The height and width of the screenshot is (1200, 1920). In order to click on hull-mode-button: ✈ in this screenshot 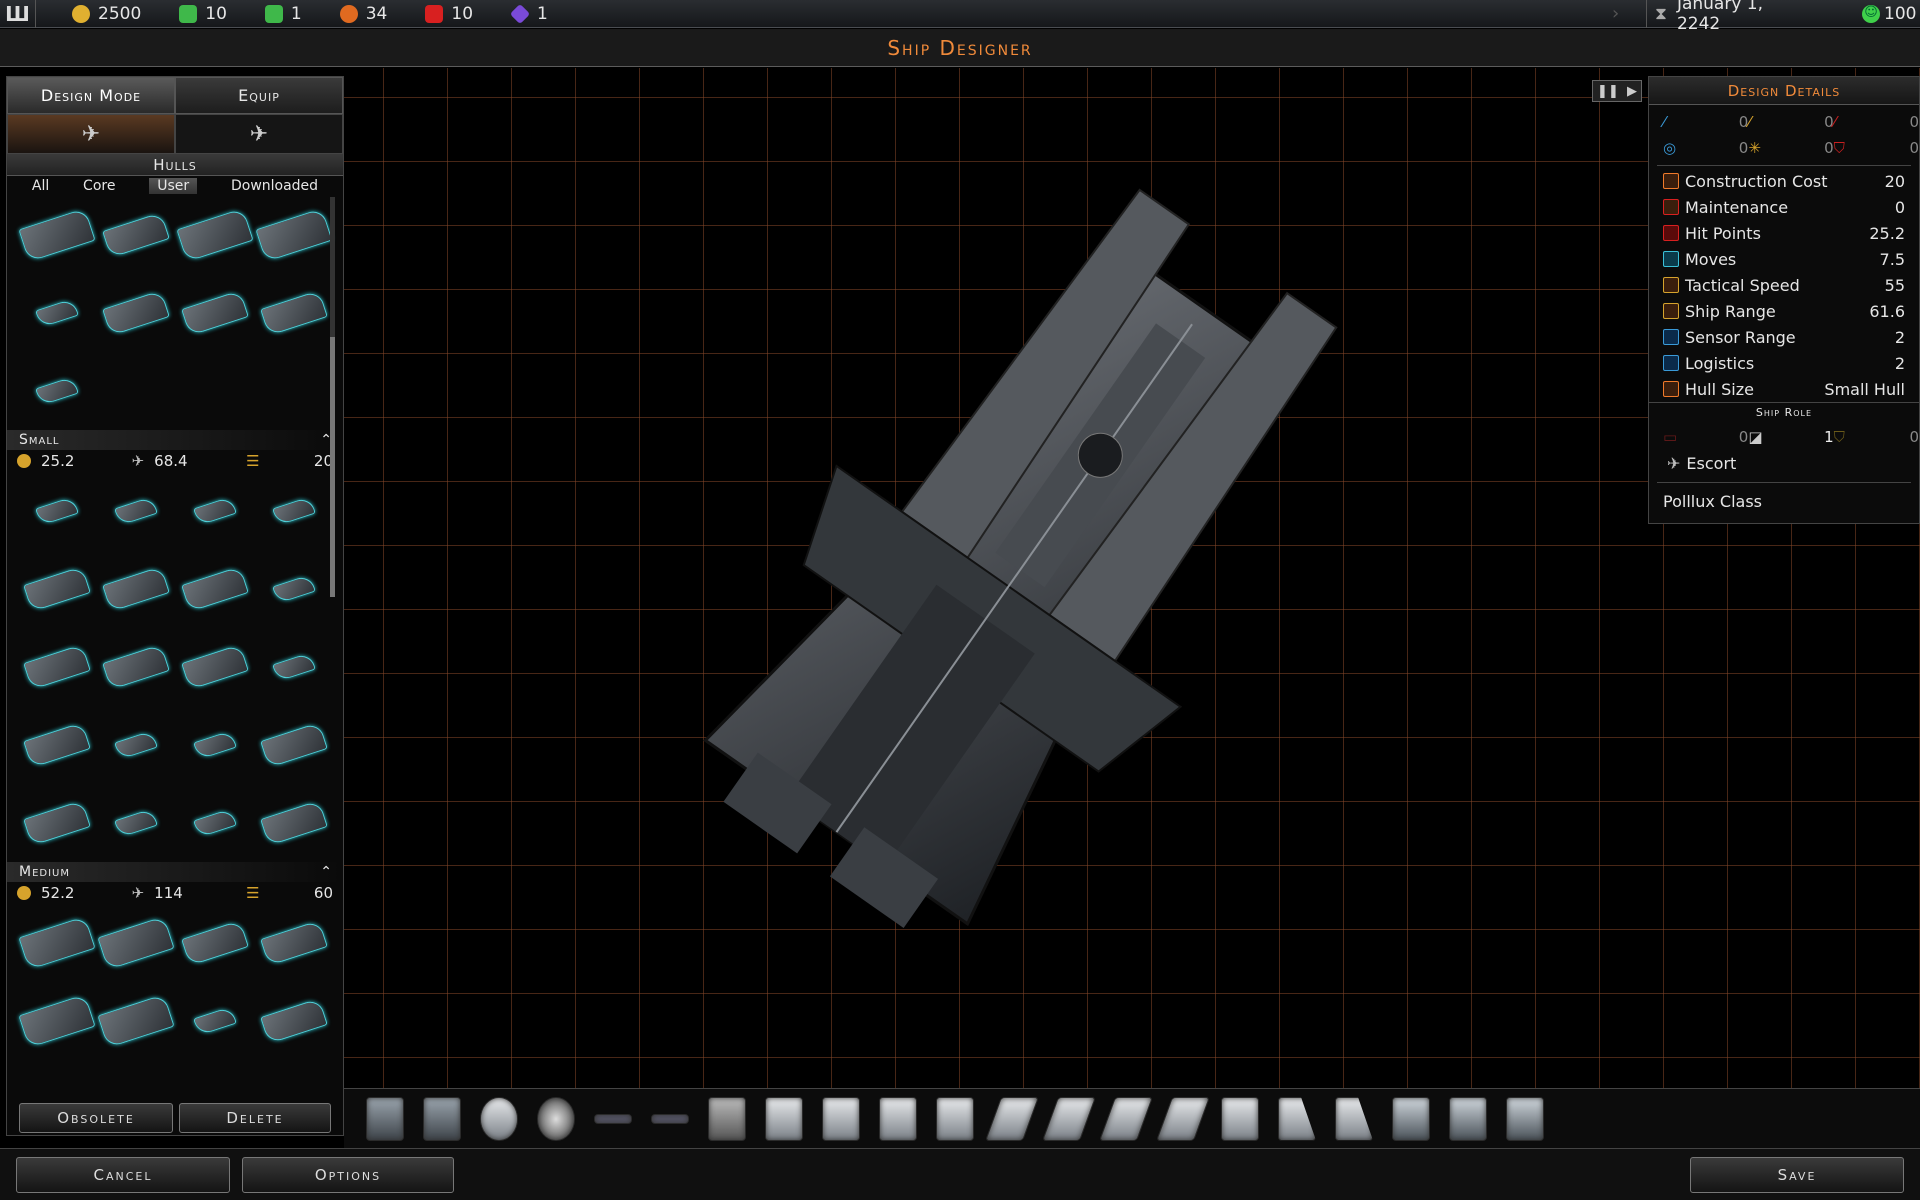, I will do `click(91, 134)`.